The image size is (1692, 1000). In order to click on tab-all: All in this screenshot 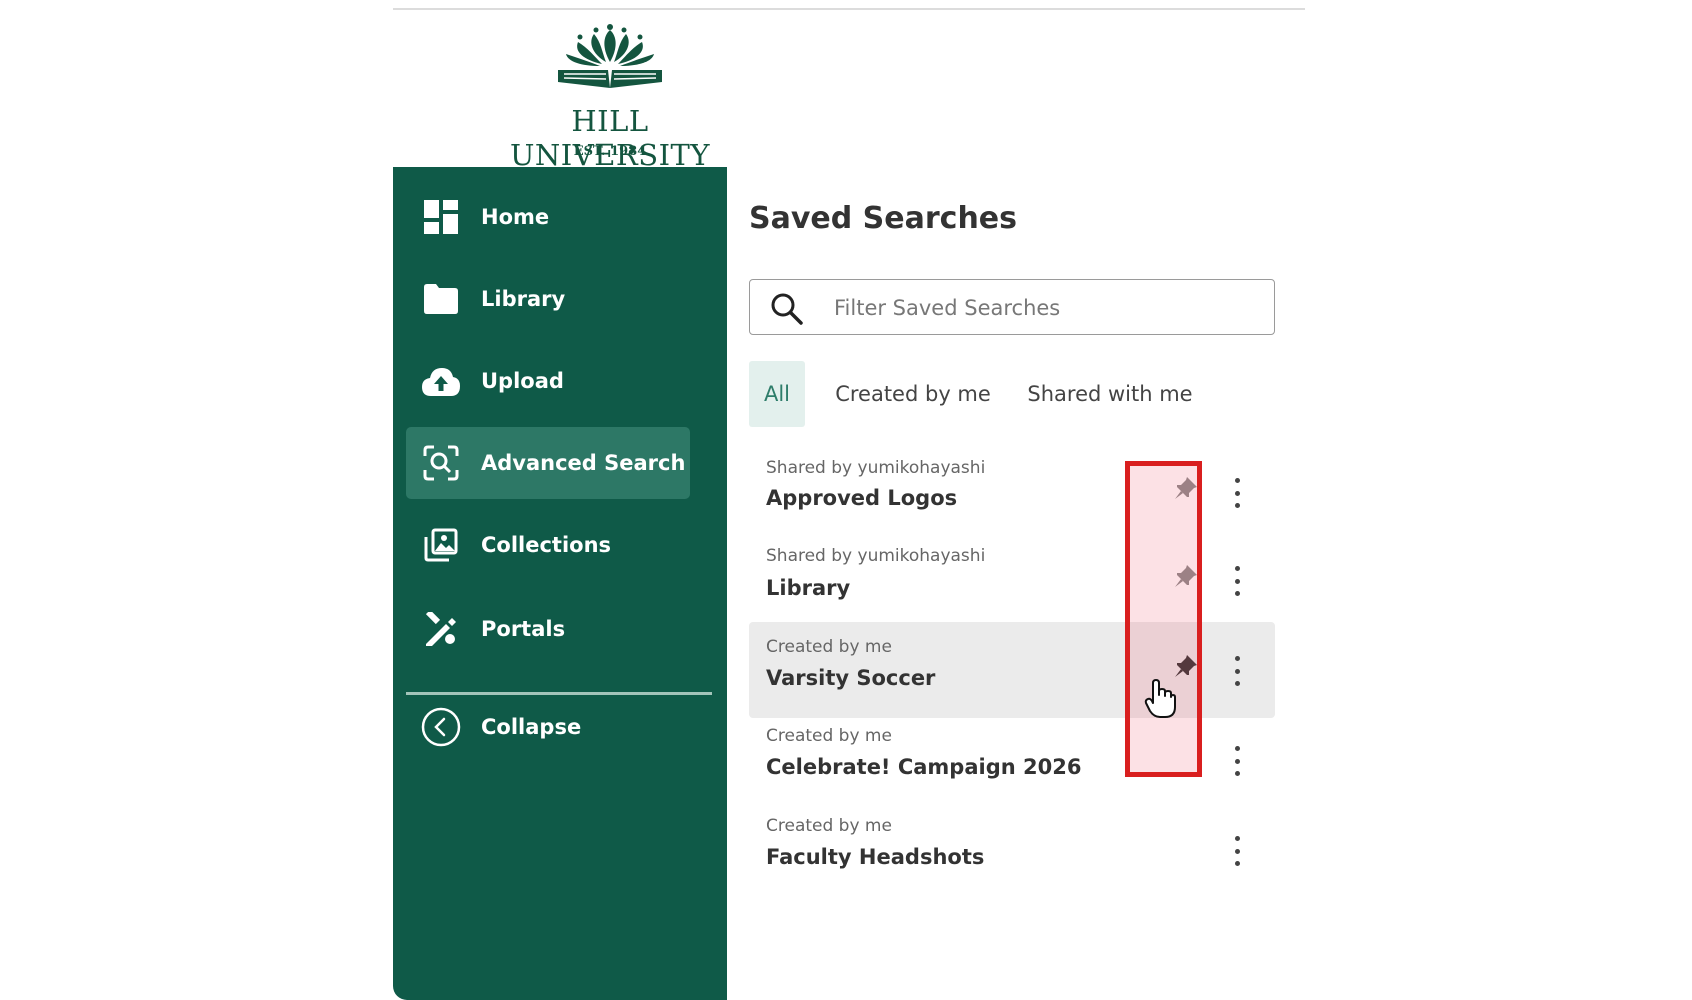, I will do `click(777, 394)`.